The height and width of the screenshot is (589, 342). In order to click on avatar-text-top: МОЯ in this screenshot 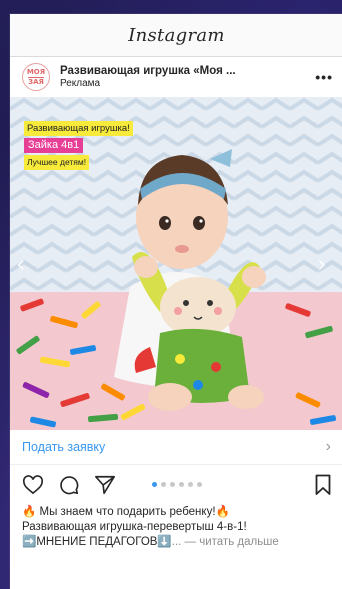, I will do `click(36, 71)`.